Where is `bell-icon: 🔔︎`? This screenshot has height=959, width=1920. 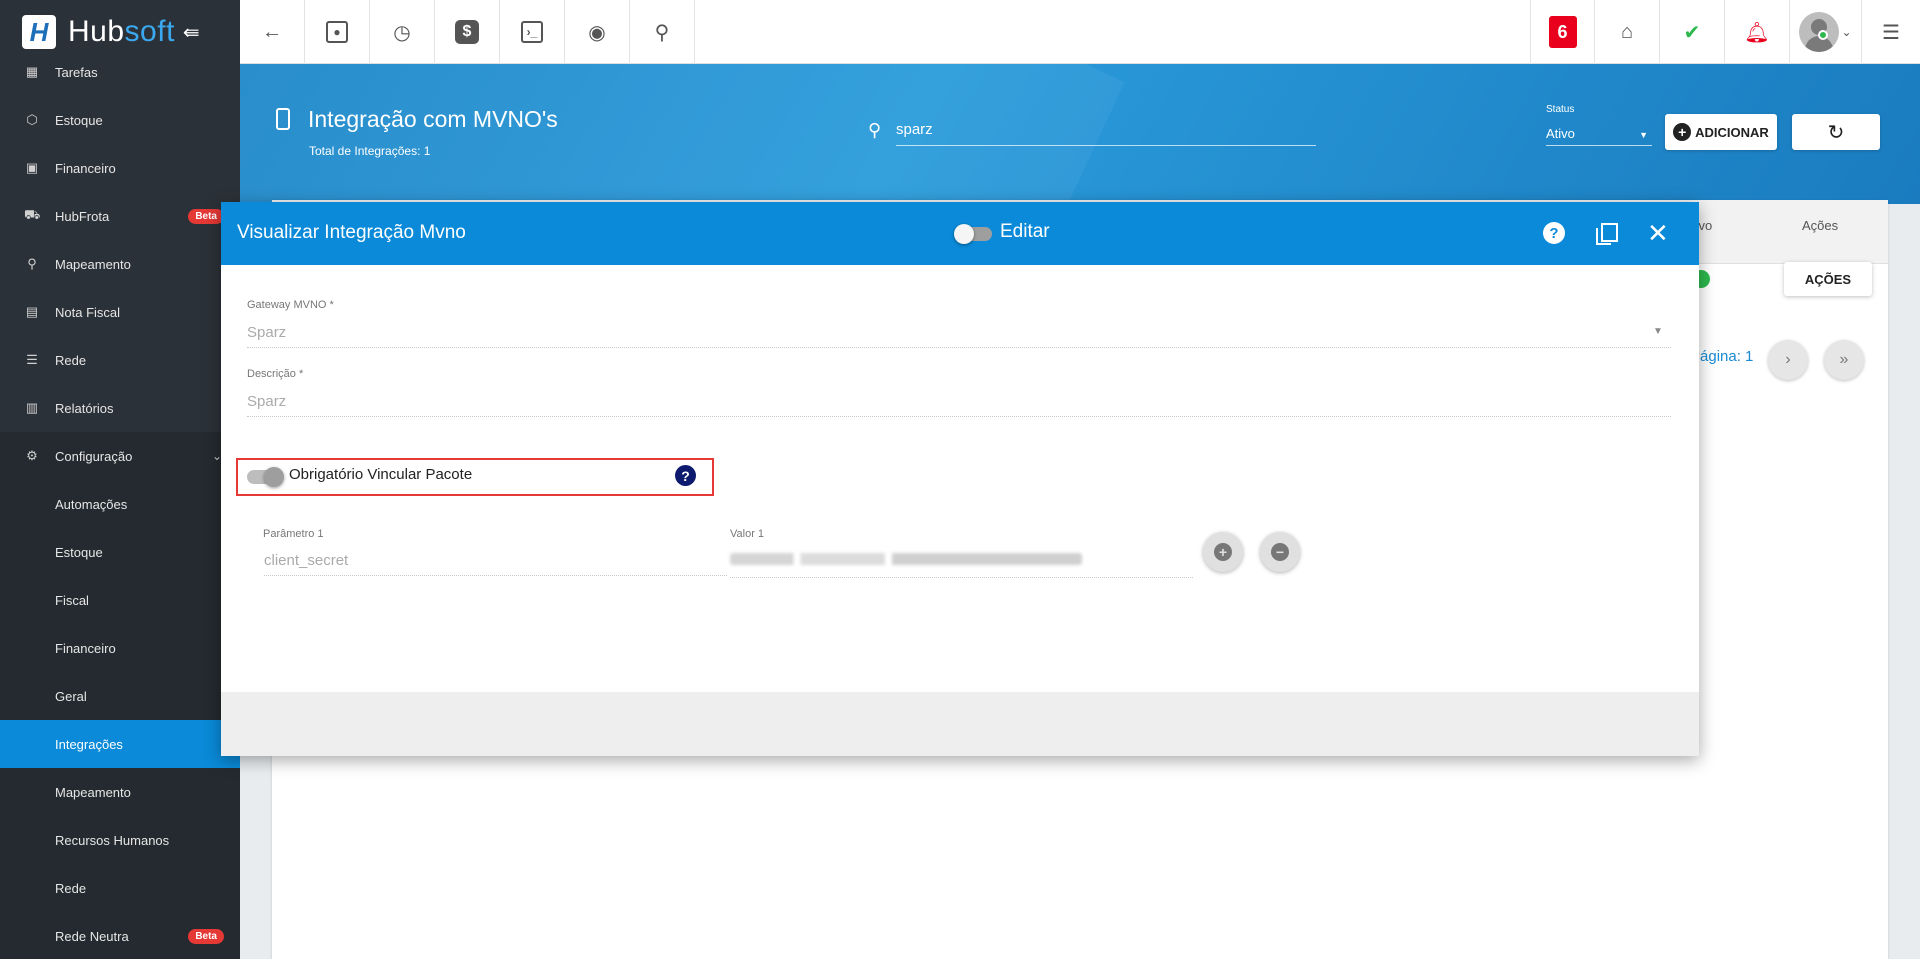
bell-icon: 🔔︎ is located at coordinates (1757, 32).